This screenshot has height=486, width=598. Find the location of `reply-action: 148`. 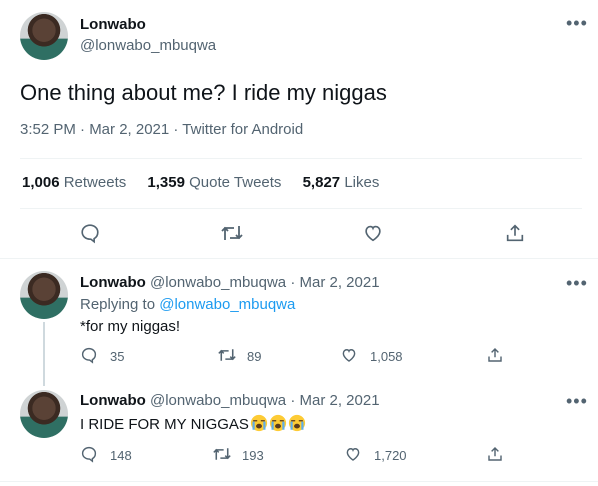

reply-action: 148 is located at coordinates (106, 455).